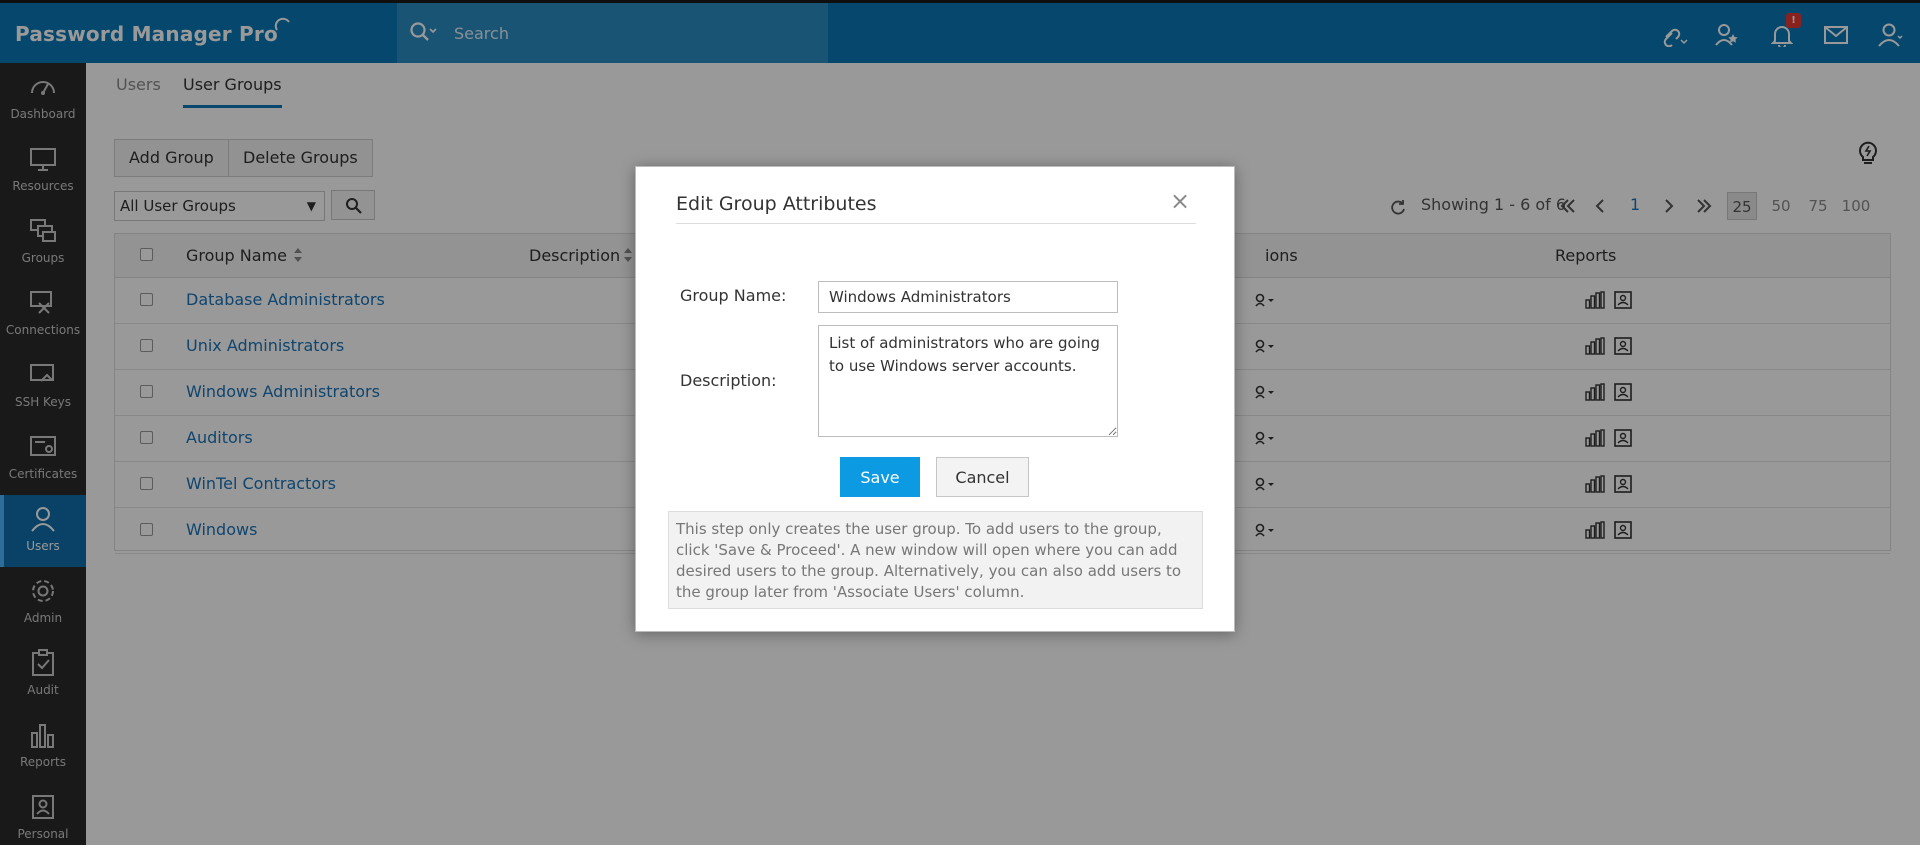 The image size is (1920, 855). I want to click on save-button: Save, so click(880, 477).